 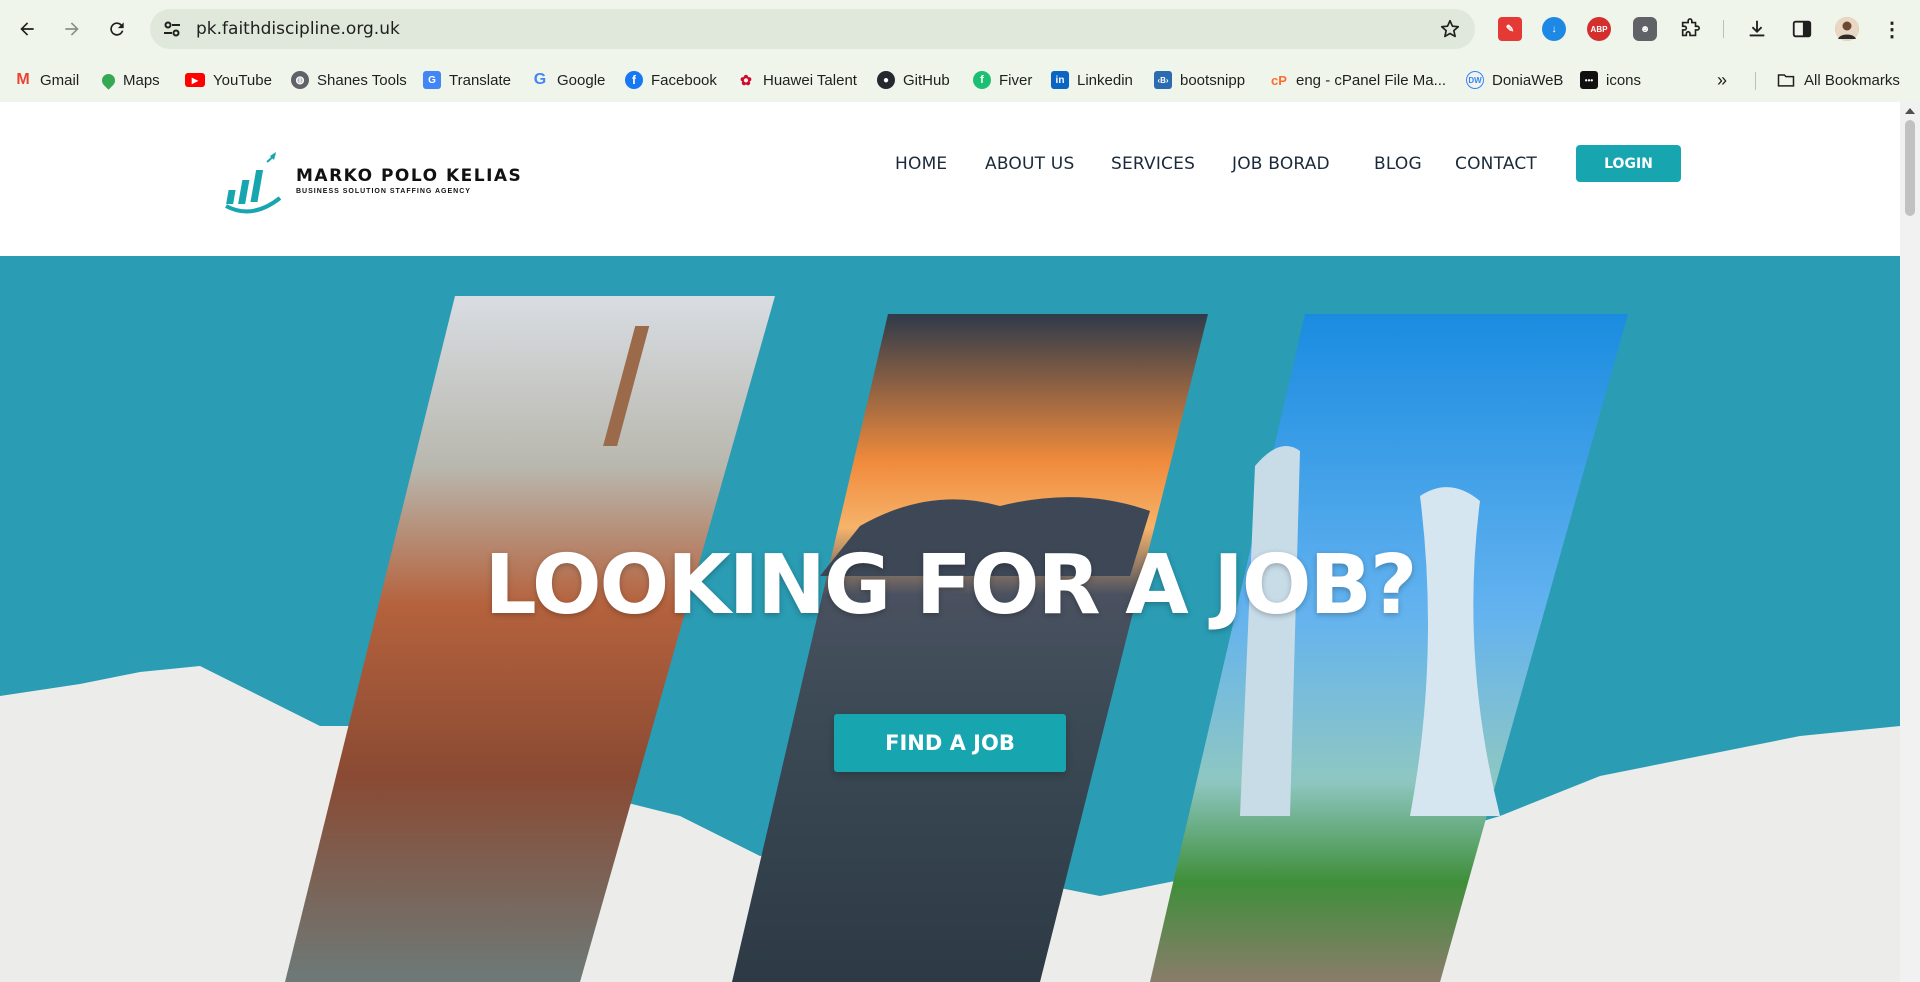 What do you see at coordinates (581, 80) in the screenshot?
I see `bookmark-label: Google` at bounding box center [581, 80].